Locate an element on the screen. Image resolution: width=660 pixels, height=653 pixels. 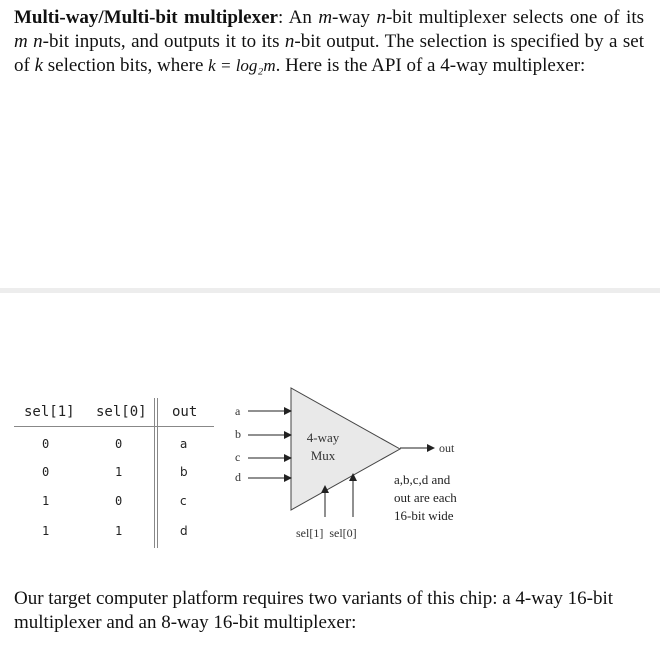
intro-text: -bit inputs, and outputs it to its is located at coordinates (163, 41).